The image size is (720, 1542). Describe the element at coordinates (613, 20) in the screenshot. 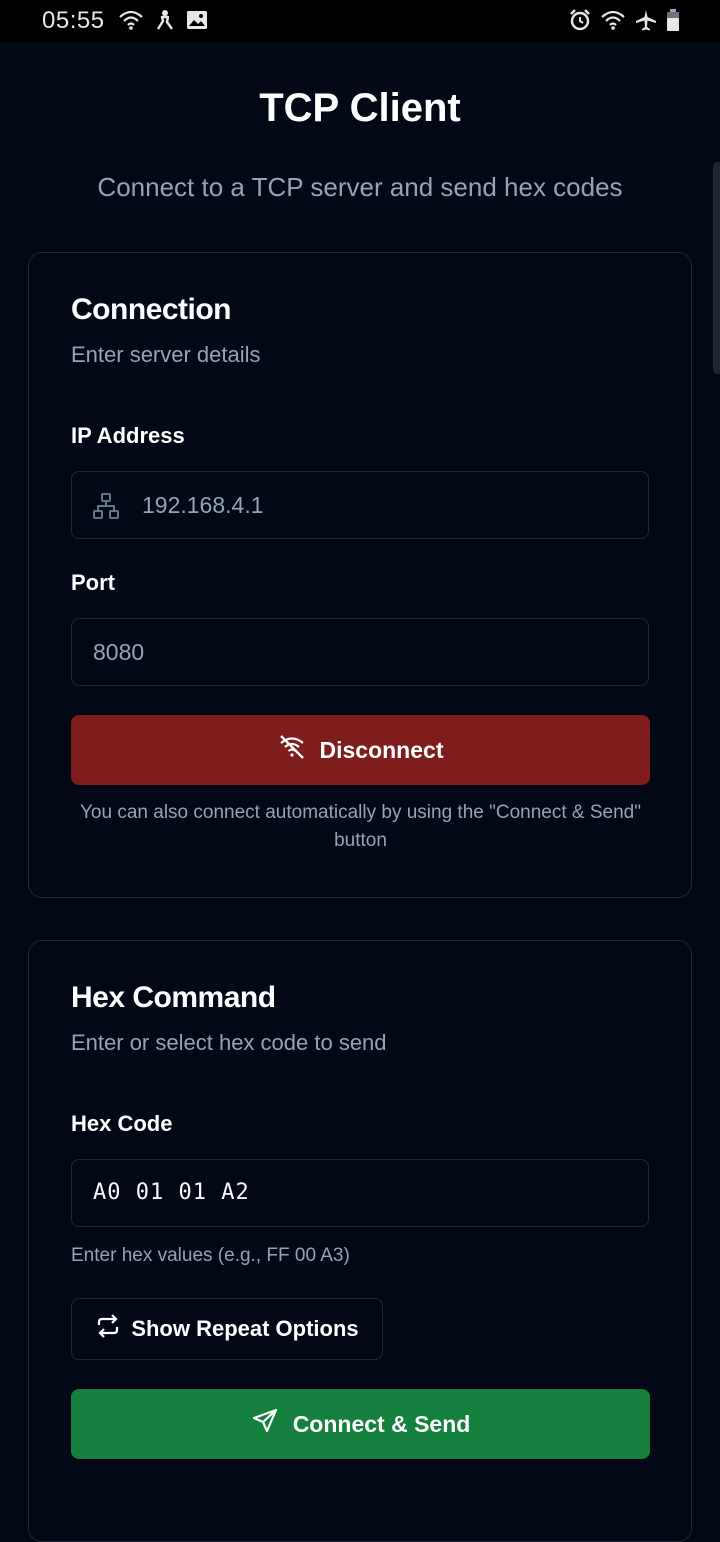

I see `wifi-signal-icon` at that location.